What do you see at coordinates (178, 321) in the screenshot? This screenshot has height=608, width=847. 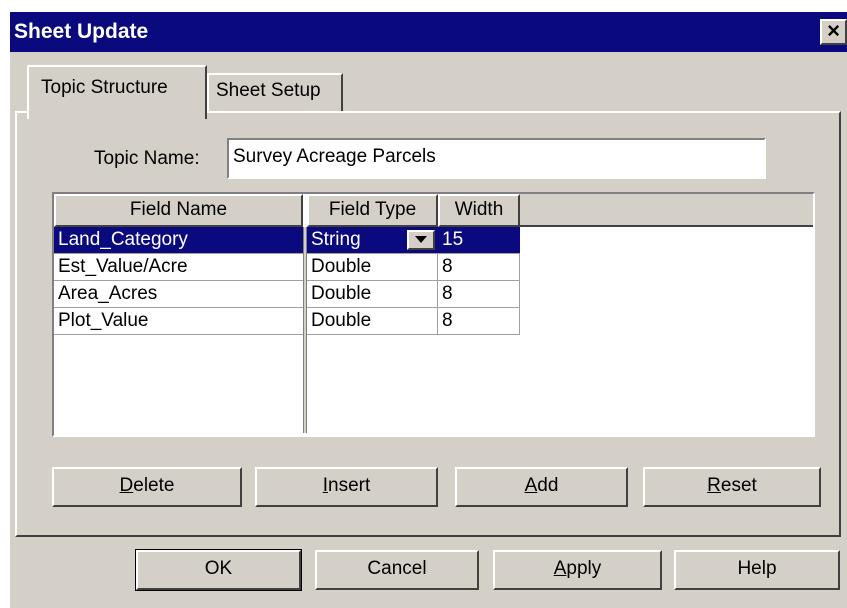 I see `field-name-row: Plot_Value` at bounding box center [178, 321].